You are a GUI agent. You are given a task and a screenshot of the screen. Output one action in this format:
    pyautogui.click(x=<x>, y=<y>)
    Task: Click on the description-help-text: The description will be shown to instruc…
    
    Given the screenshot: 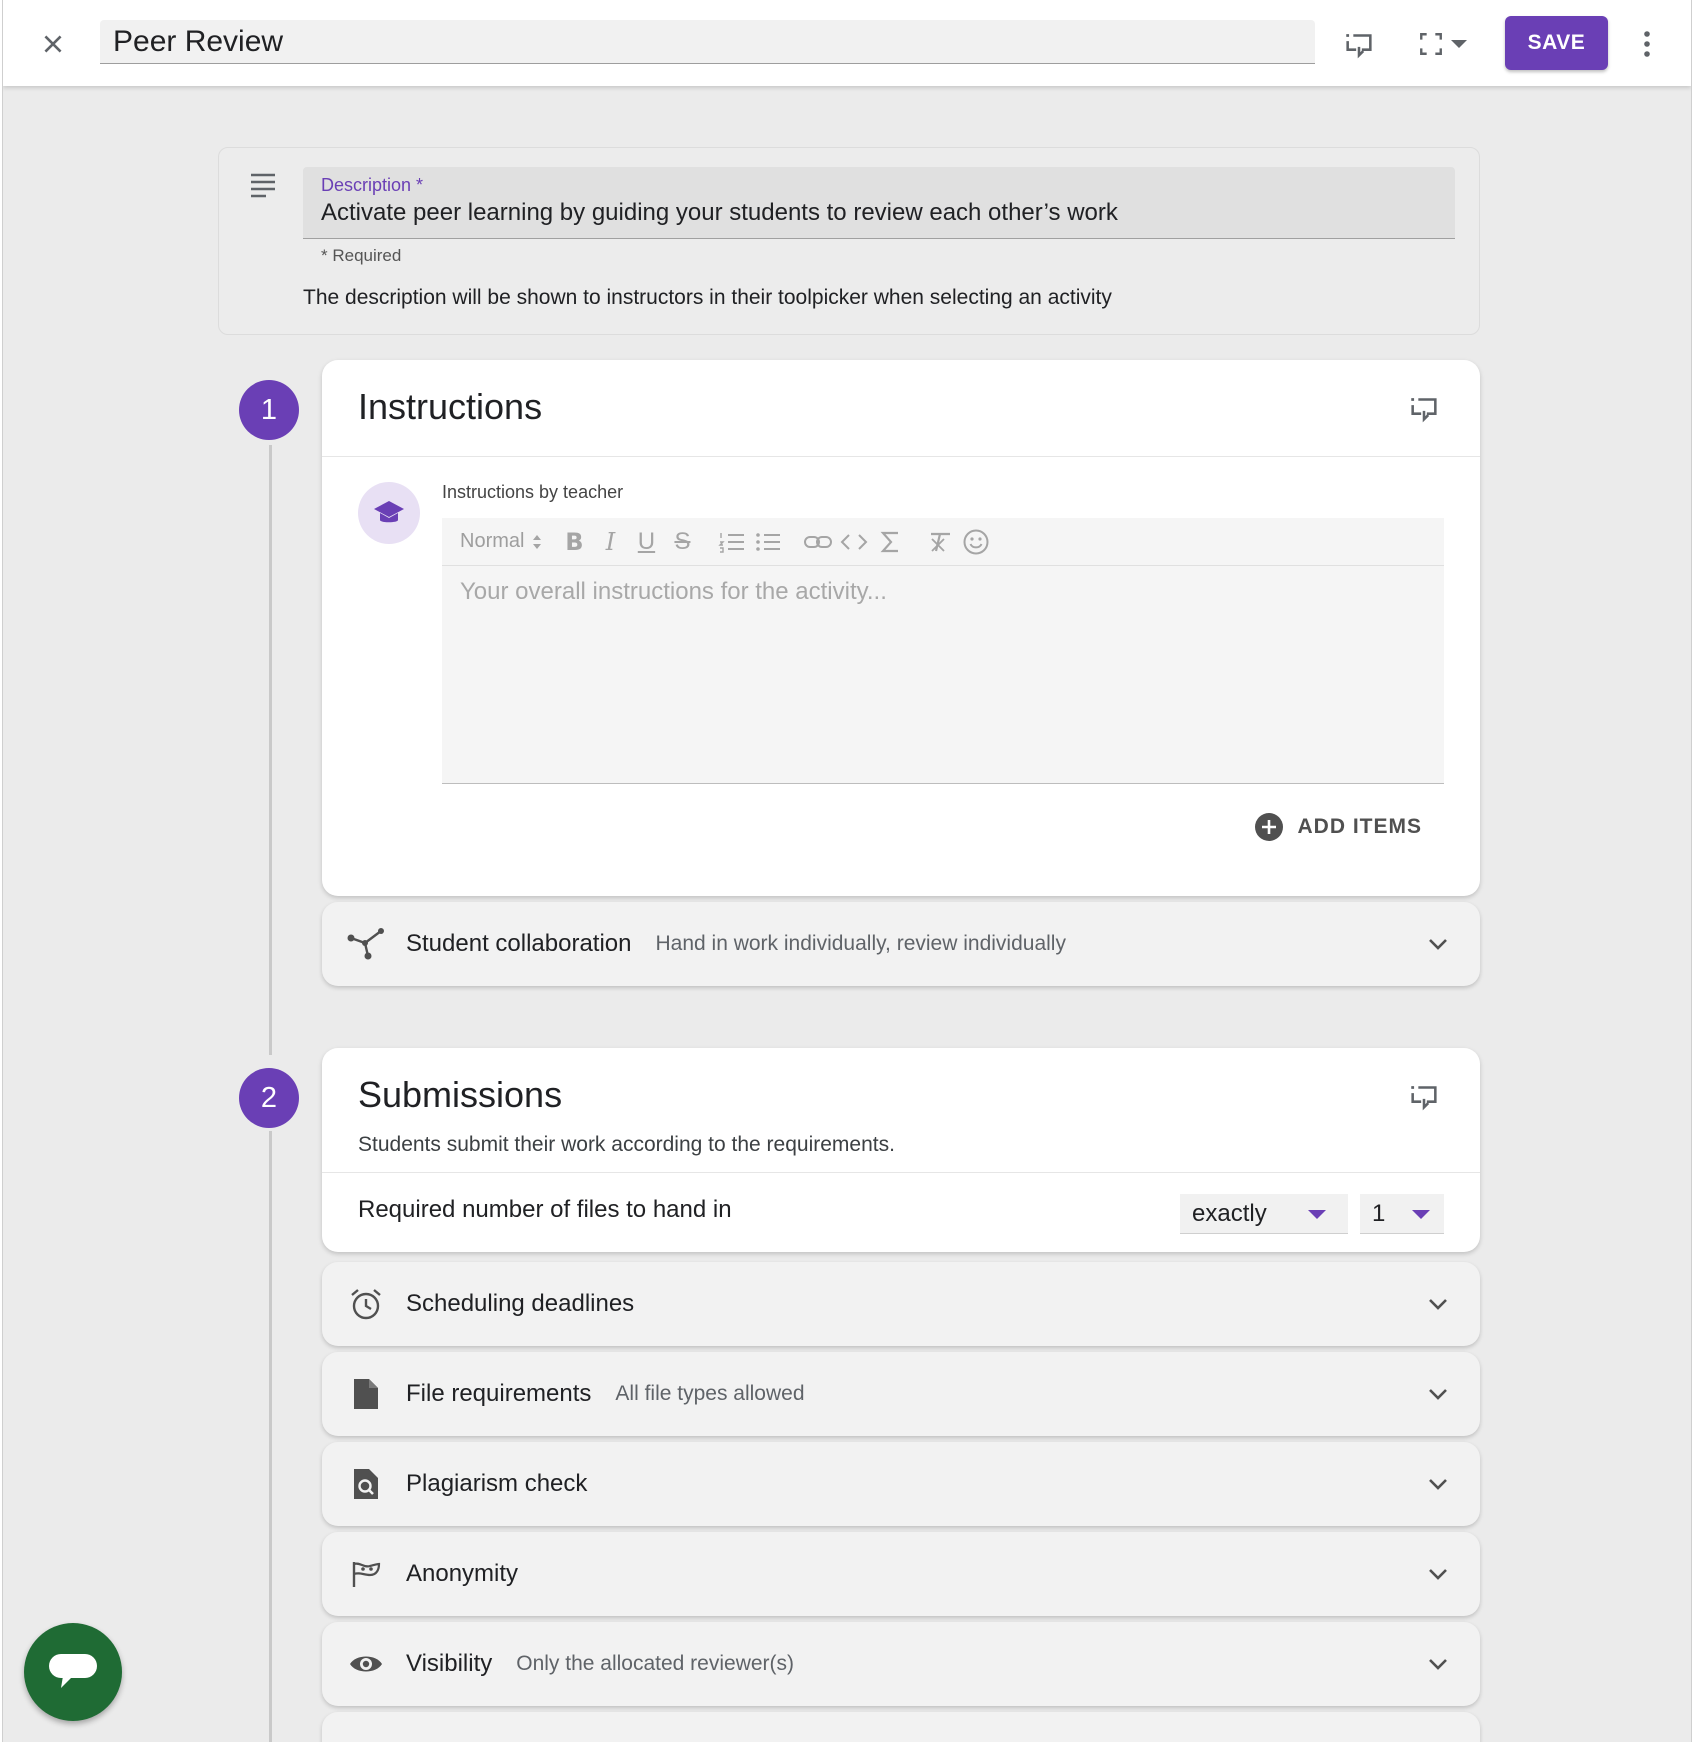 What is the action you would take?
    pyautogui.click(x=707, y=297)
    